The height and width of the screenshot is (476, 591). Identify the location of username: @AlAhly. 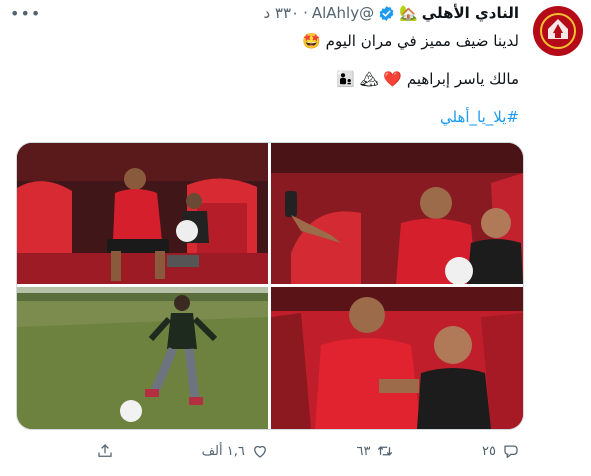
(343, 13).